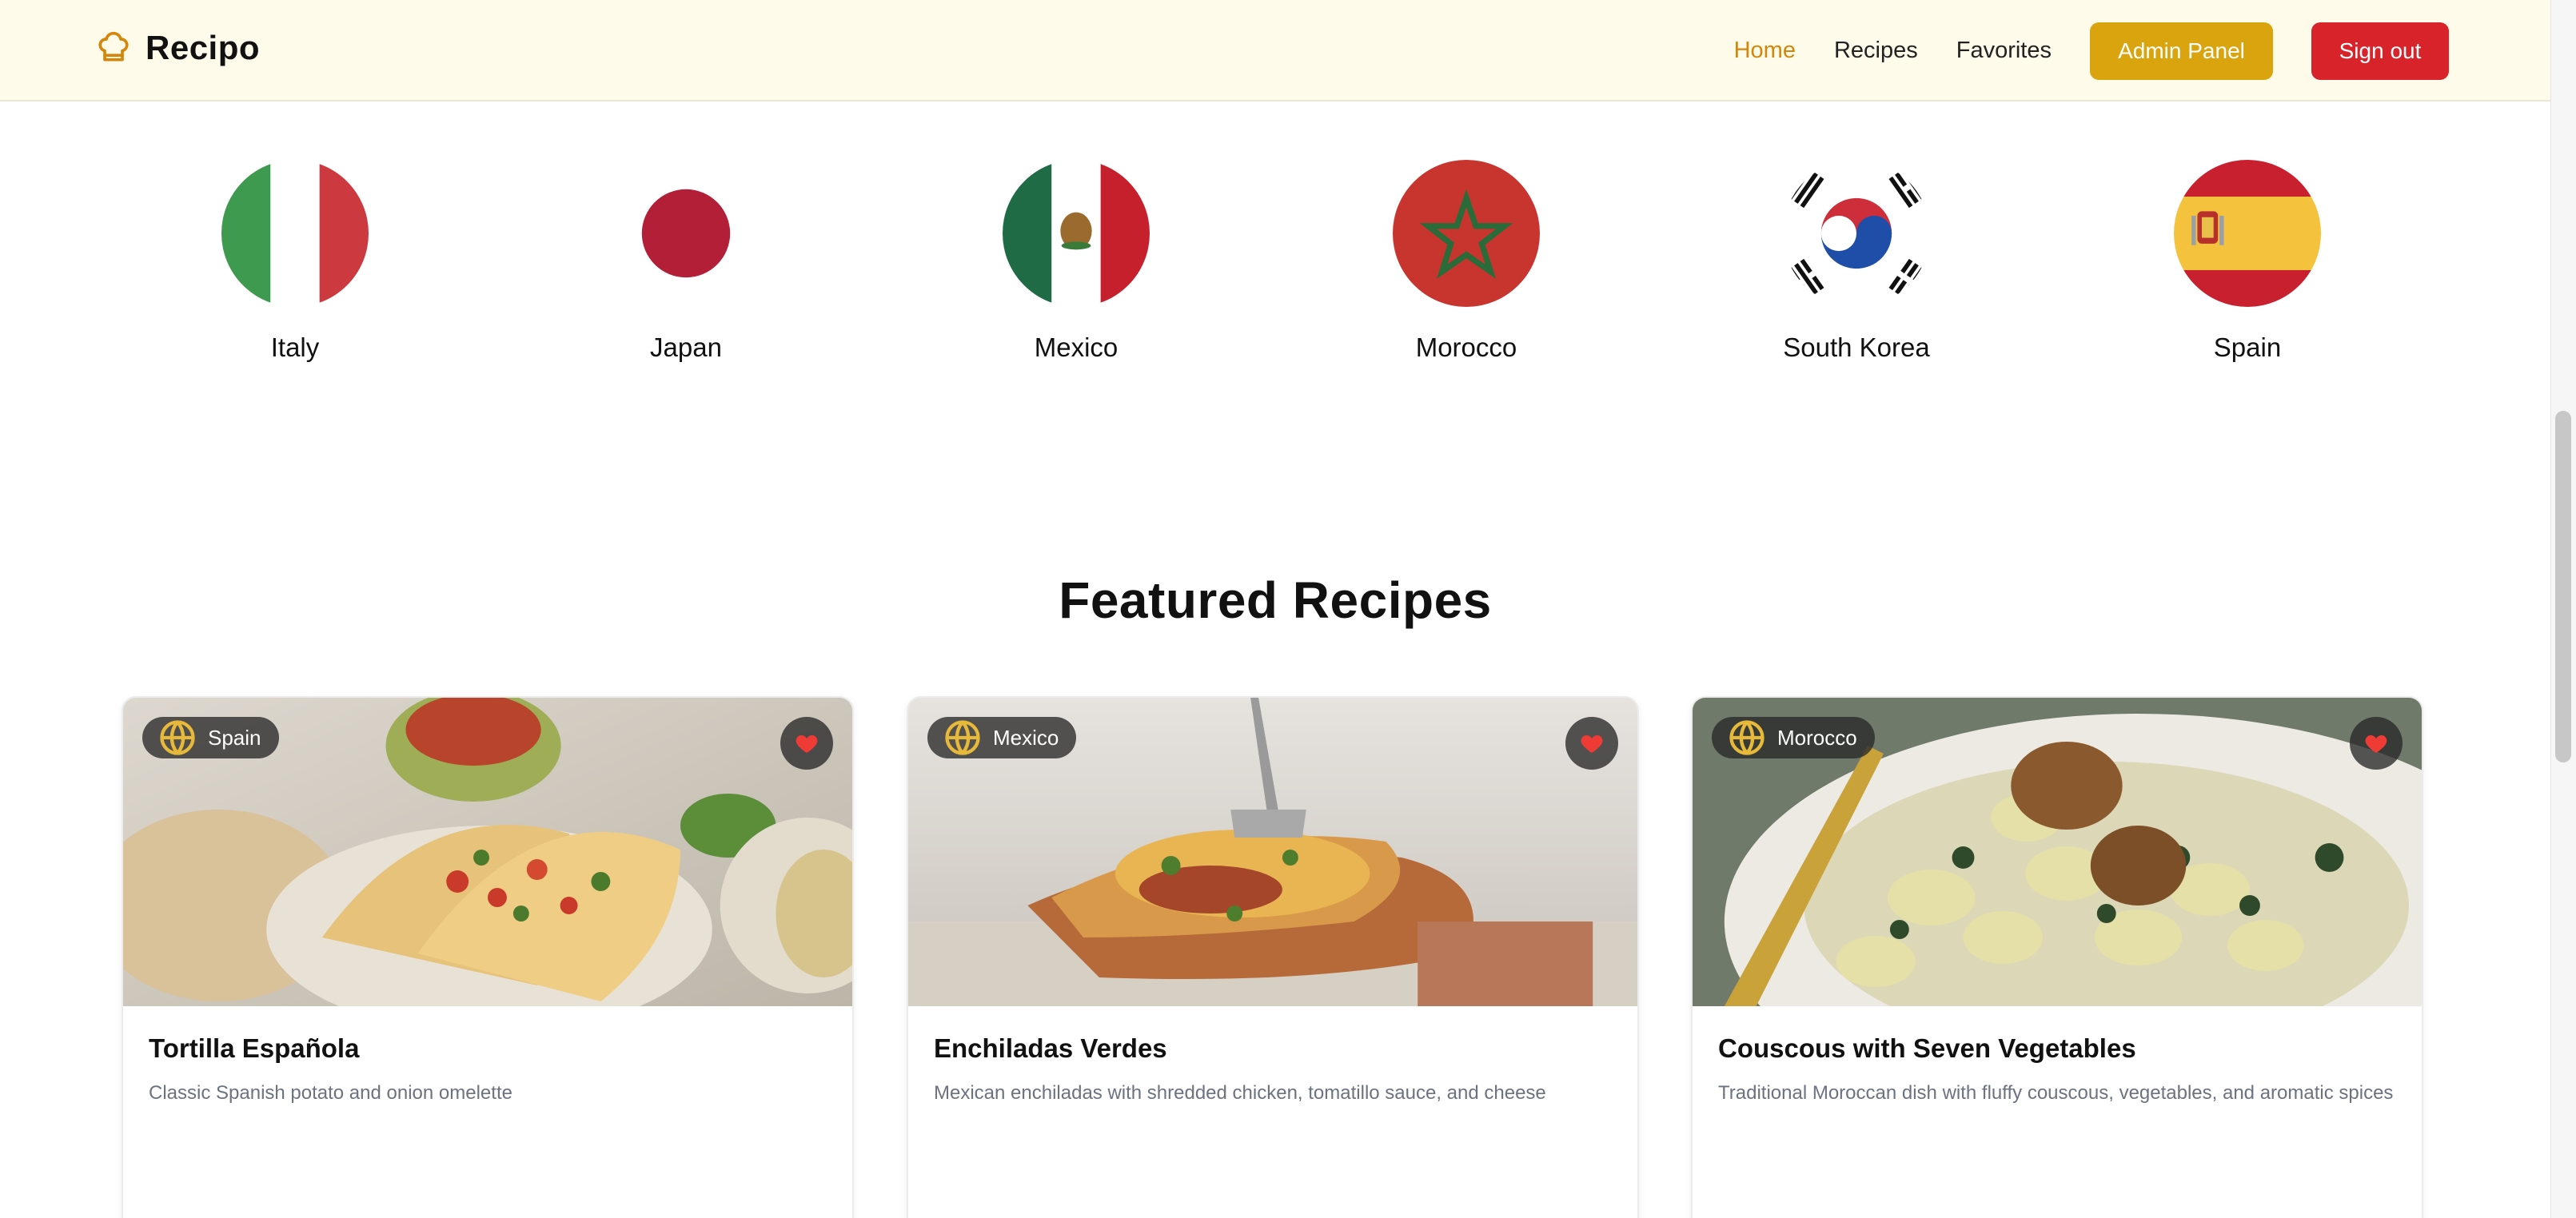 The width and height of the screenshot is (2576, 1218). What do you see at coordinates (488, 1048) in the screenshot?
I see `recipe-title: Tortilla Española` at bounding box center [488, 1048].